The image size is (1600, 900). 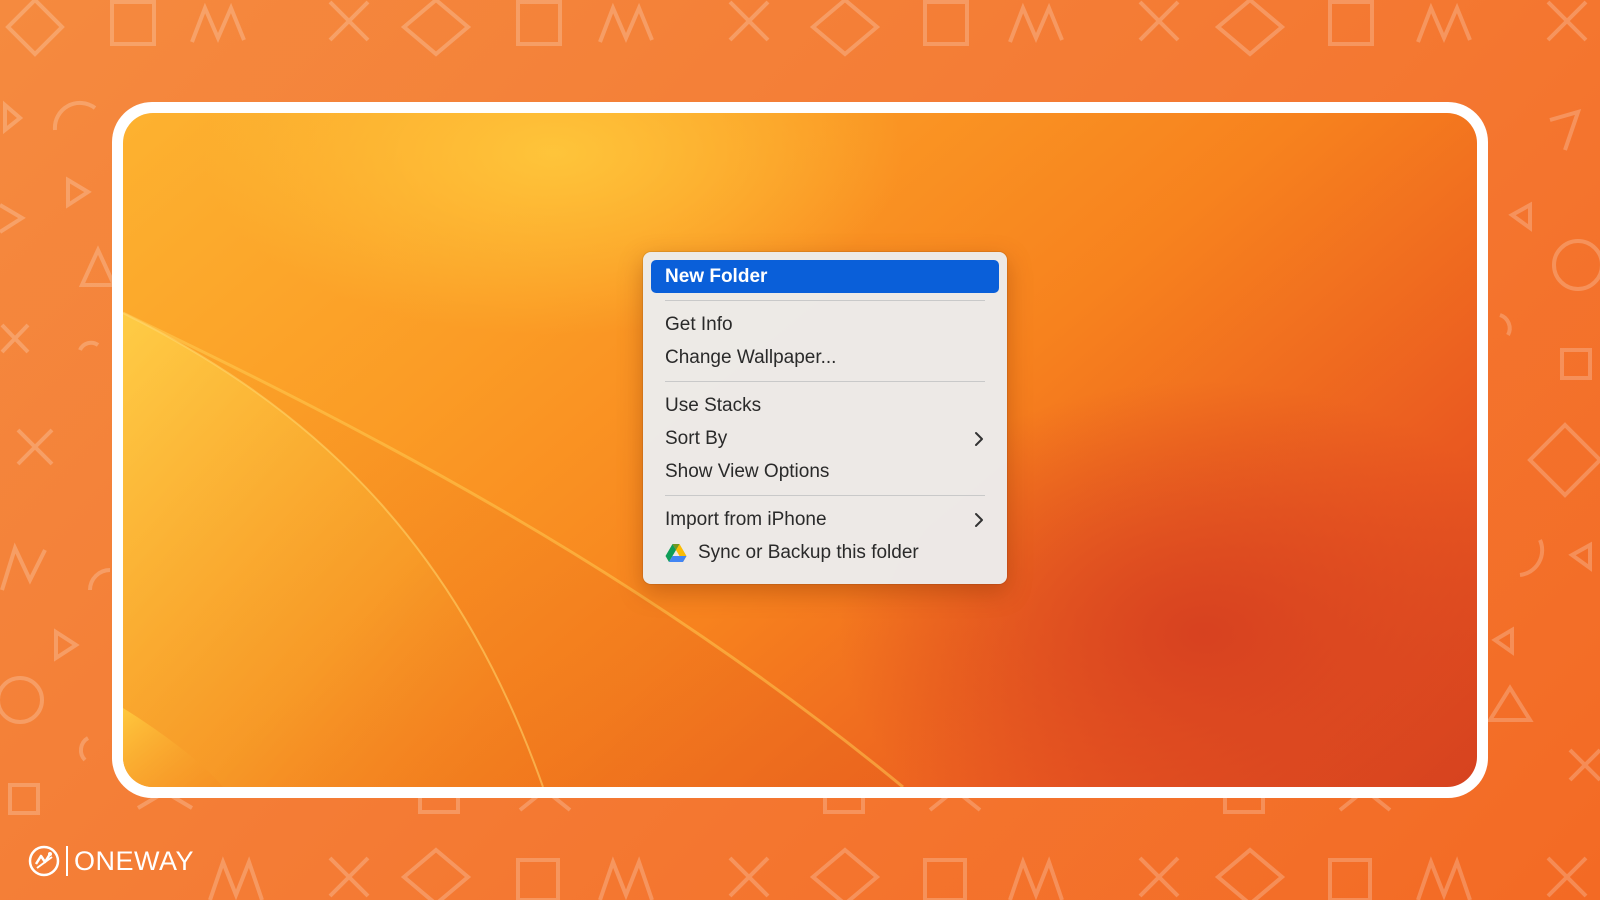 What do you see at coordinates (713, 405) in the screenshot?
I see `menu-item-label: Use Stacks` at bounding box center [713, 405].